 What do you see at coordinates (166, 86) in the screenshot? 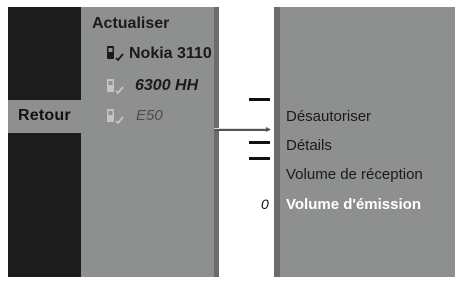
I see `device-item: 6300 HH` at bounding box center [166, 86].